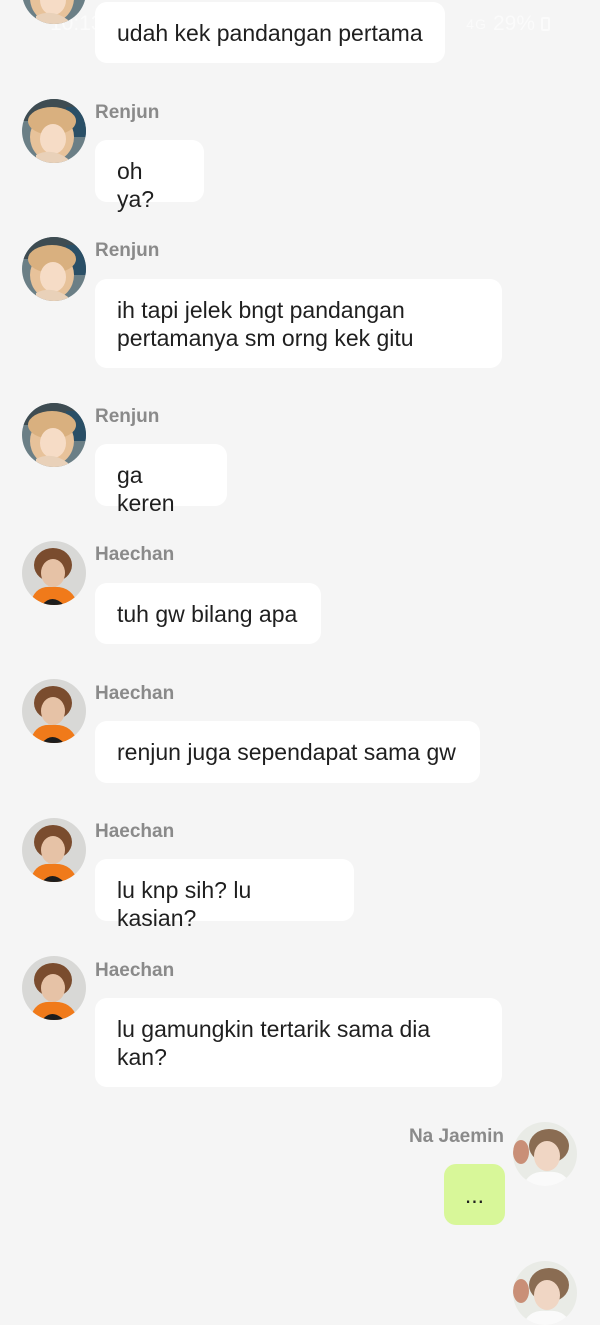 This screenshot has width=600, height=1325. Describe the element at coordinates (270, 32) in the screenshot. I see `message-bubble: udah kek pandangan pertama` at that location.